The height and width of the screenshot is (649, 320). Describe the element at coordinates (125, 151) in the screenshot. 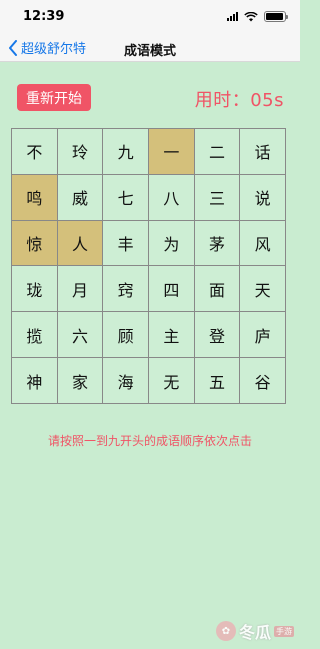

I see `grid-cell: 九` at that location.